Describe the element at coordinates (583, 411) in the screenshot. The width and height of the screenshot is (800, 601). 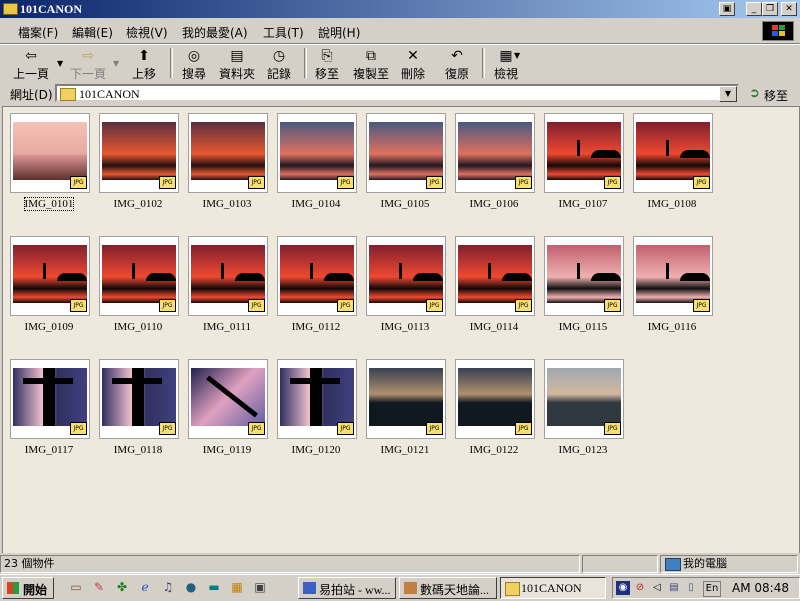
I see `file-item: JPG IMG_0123` at that location.